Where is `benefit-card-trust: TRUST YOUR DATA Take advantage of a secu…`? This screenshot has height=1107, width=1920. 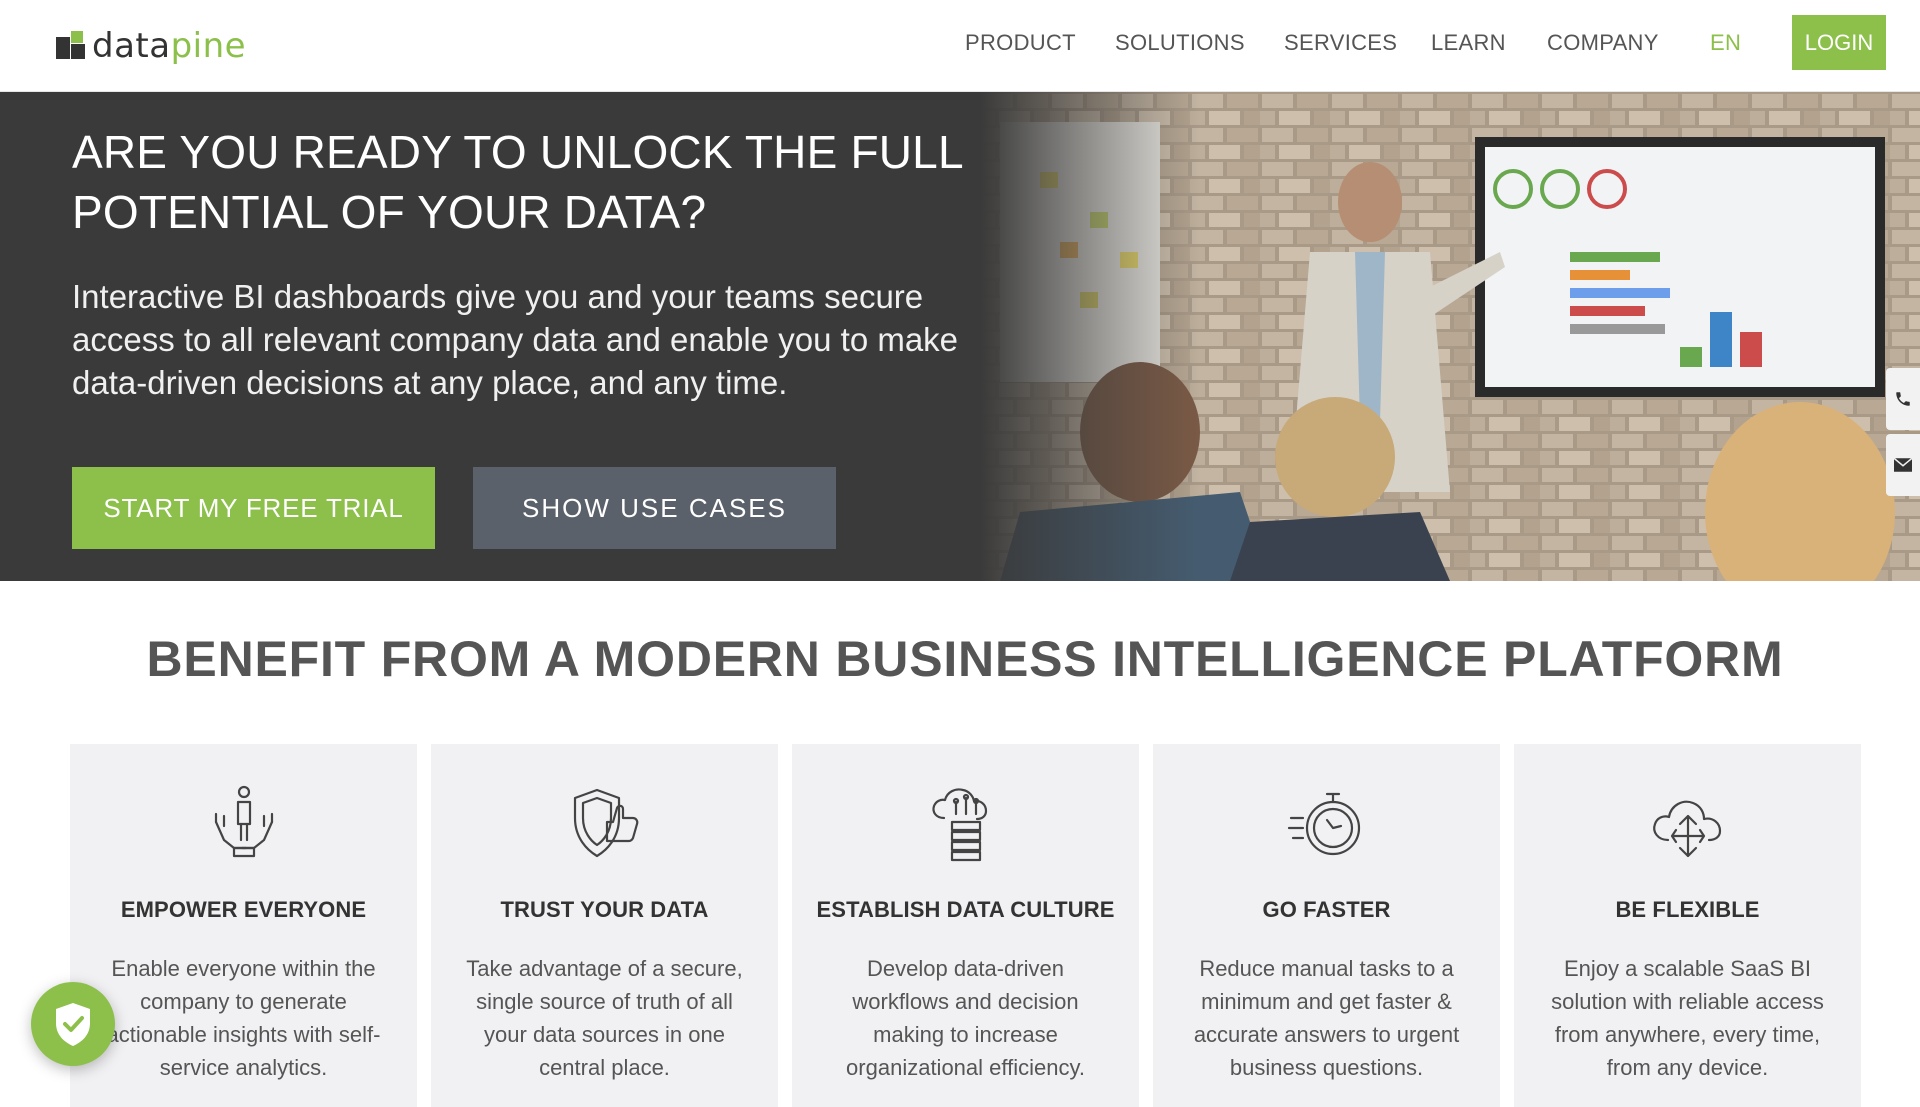 benefit-card-trust: TRUST YOUR DATA Take advantage of a secu… is located at coordinates (604, 925).